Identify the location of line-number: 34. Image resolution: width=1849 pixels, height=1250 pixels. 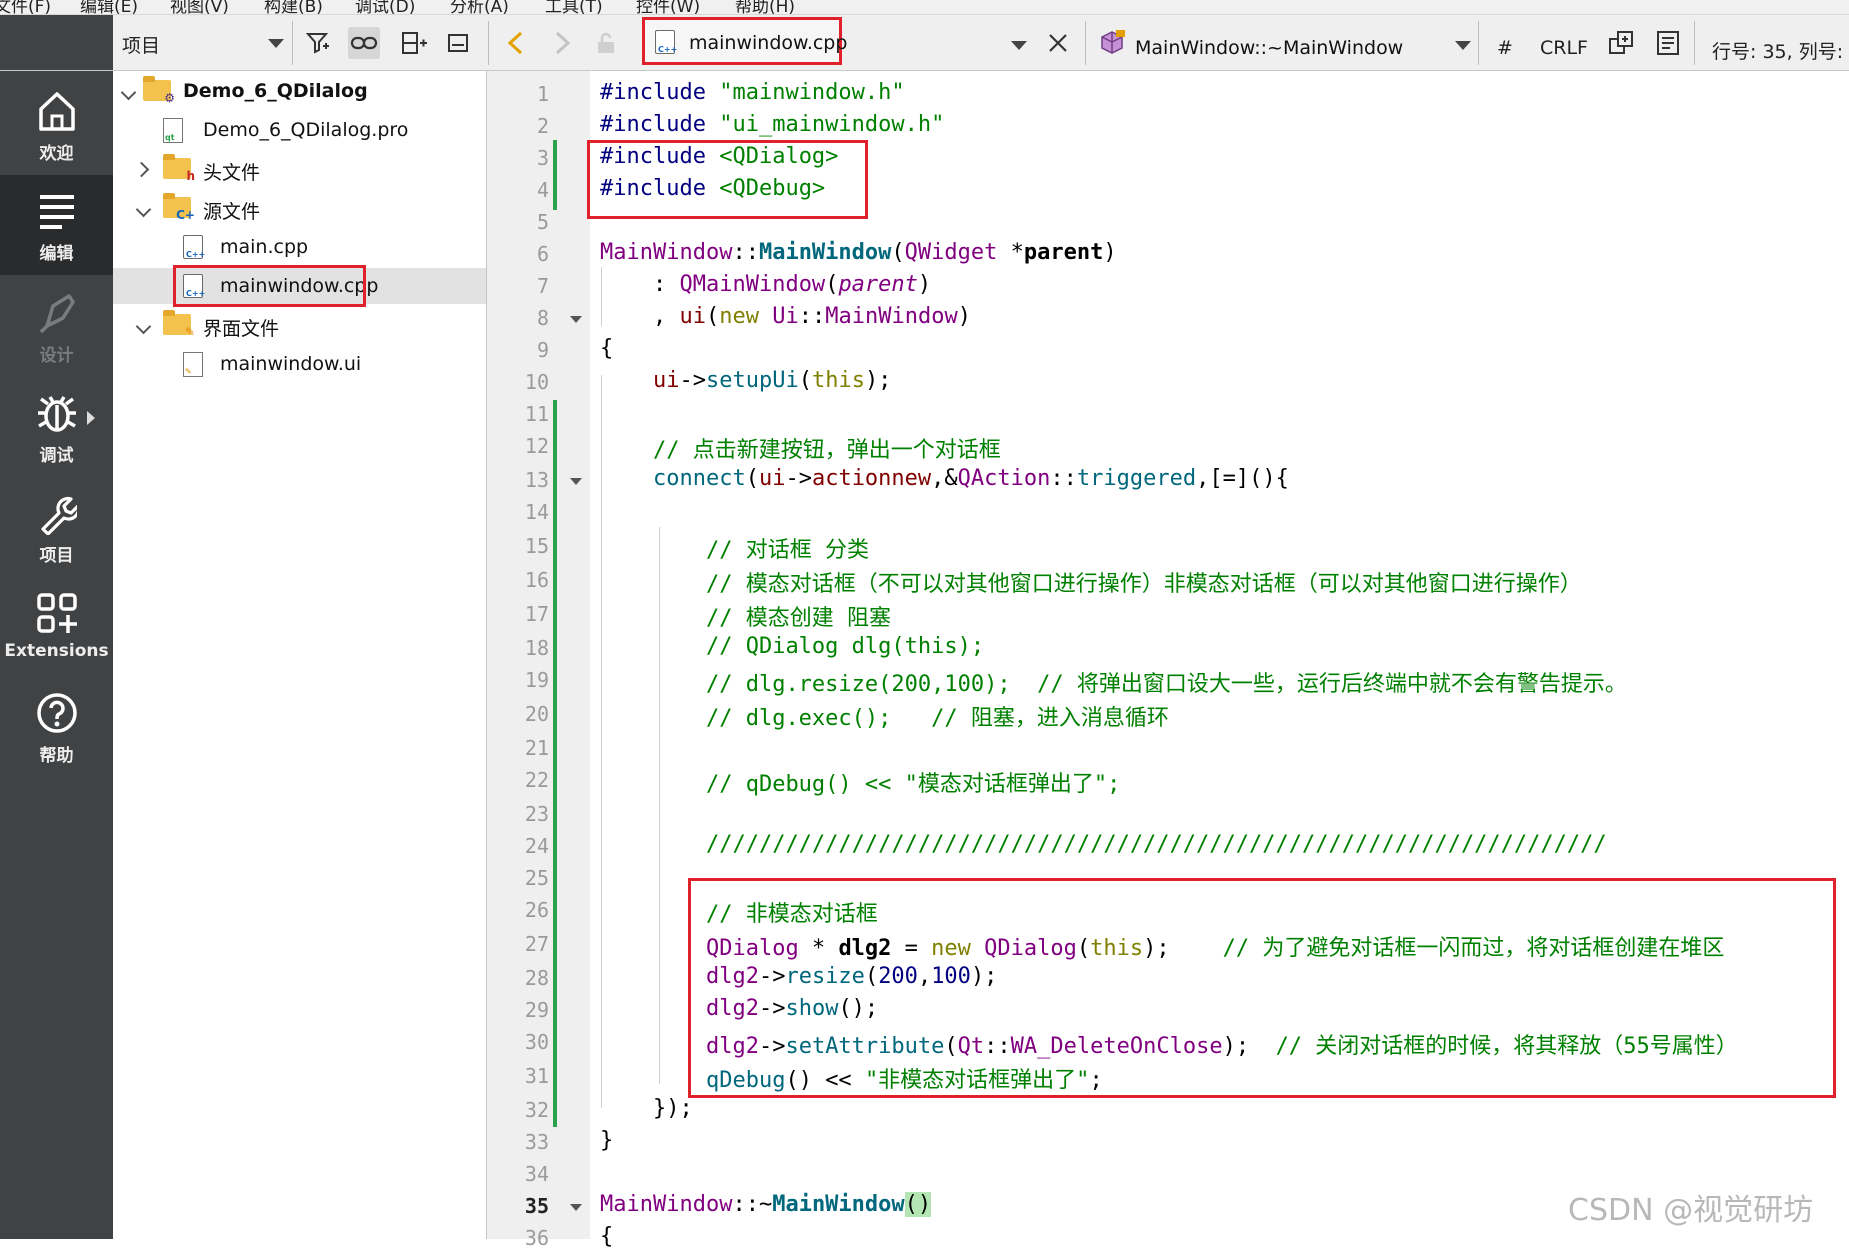
(518, 1174).